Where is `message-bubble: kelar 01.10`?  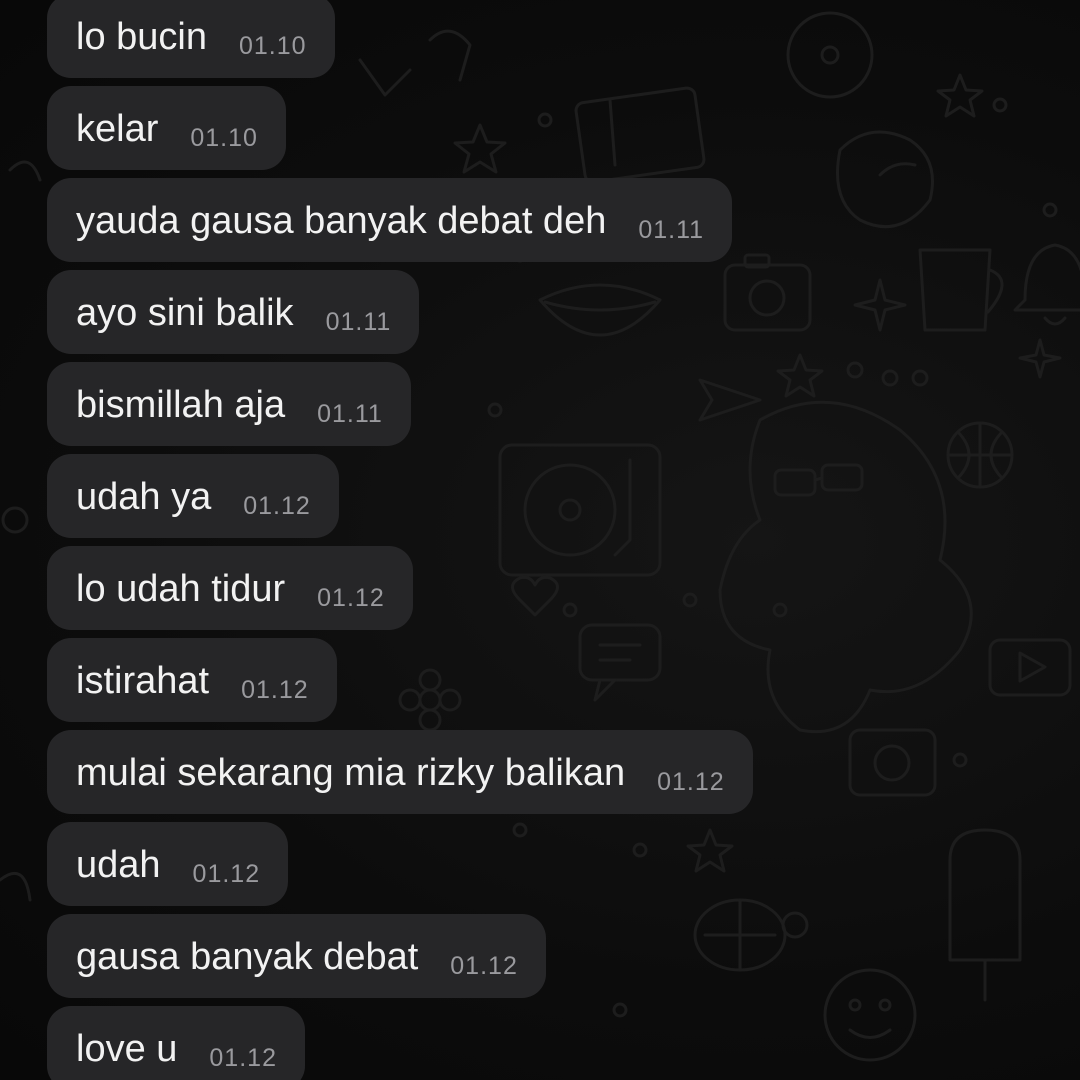
message-bubble: kelar 01.10 is located at coordinates (166, 128).